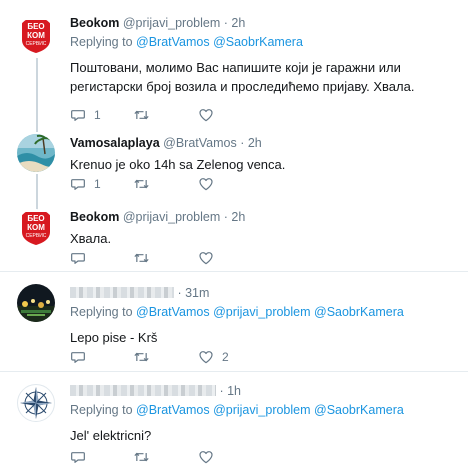 Image resolution: width=468 pixels, height=469 pixels. I want to click on compass-rose-icon, so click(36, 403).